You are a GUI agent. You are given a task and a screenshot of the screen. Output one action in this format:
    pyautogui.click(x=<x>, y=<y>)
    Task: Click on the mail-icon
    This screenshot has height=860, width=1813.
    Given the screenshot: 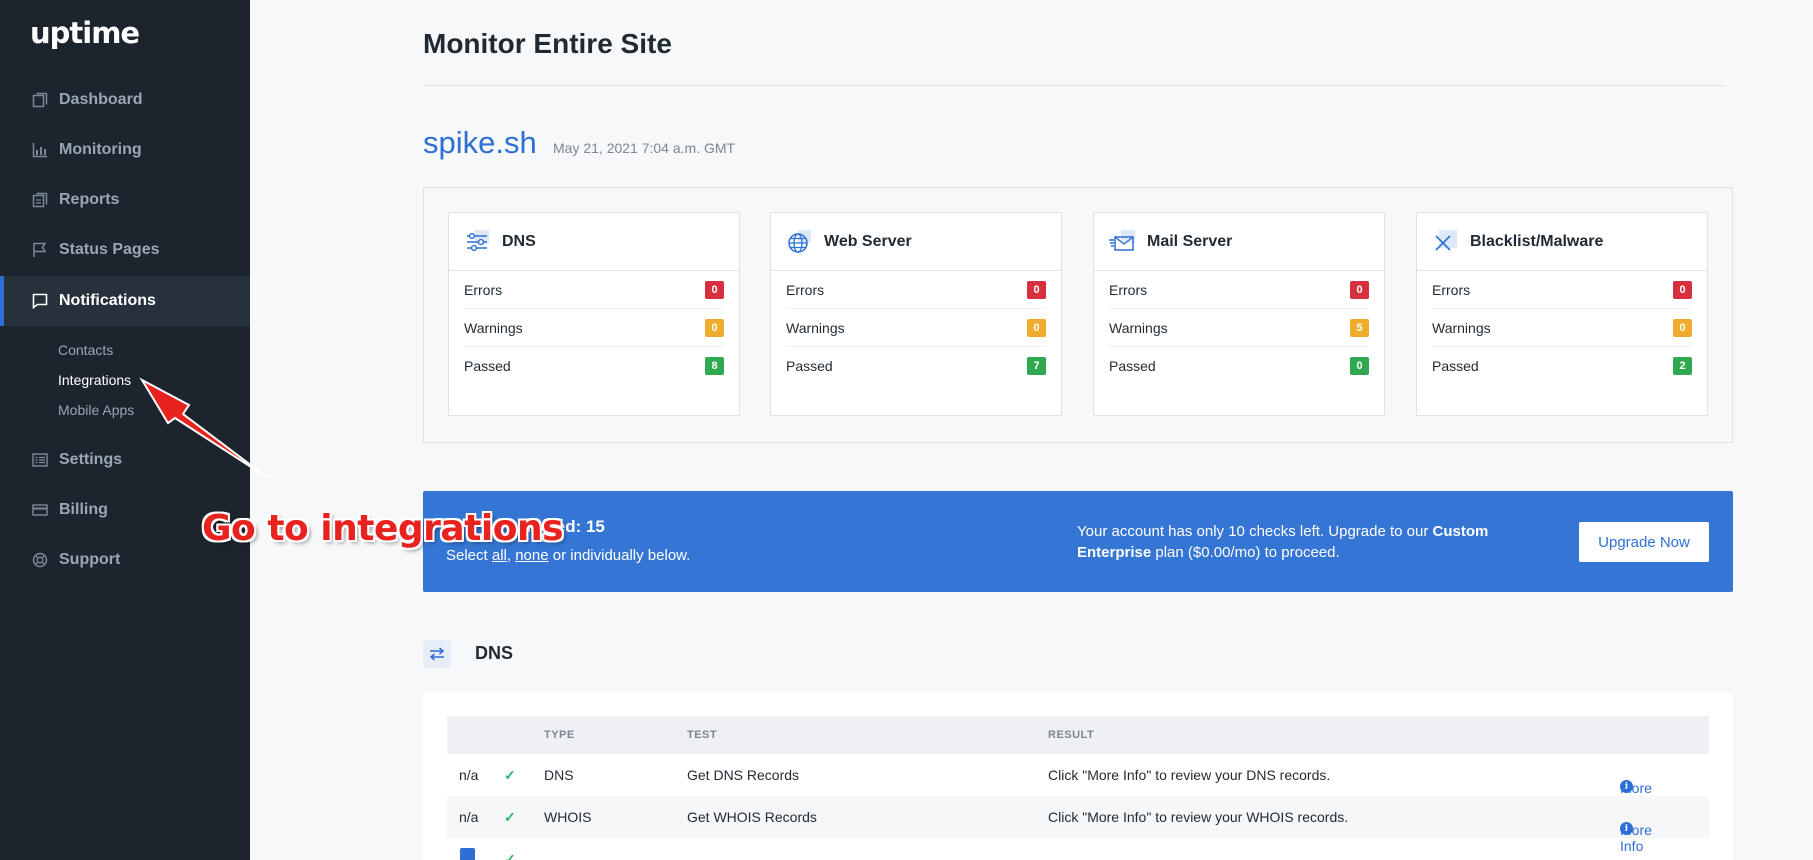 What is the action you would take?
    pyautogui.click(x=1122, y=242)
    